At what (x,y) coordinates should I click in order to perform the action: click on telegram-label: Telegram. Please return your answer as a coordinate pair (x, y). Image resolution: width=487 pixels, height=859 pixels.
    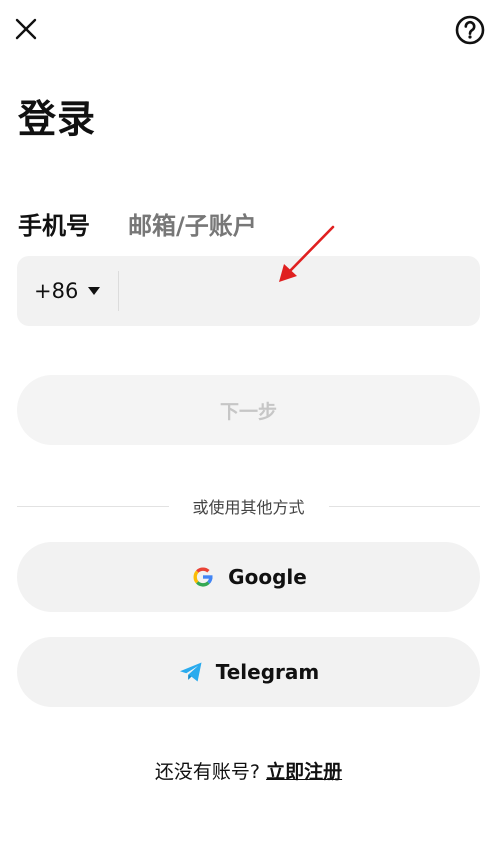
    Looking at the image, I should click on (267, 672).